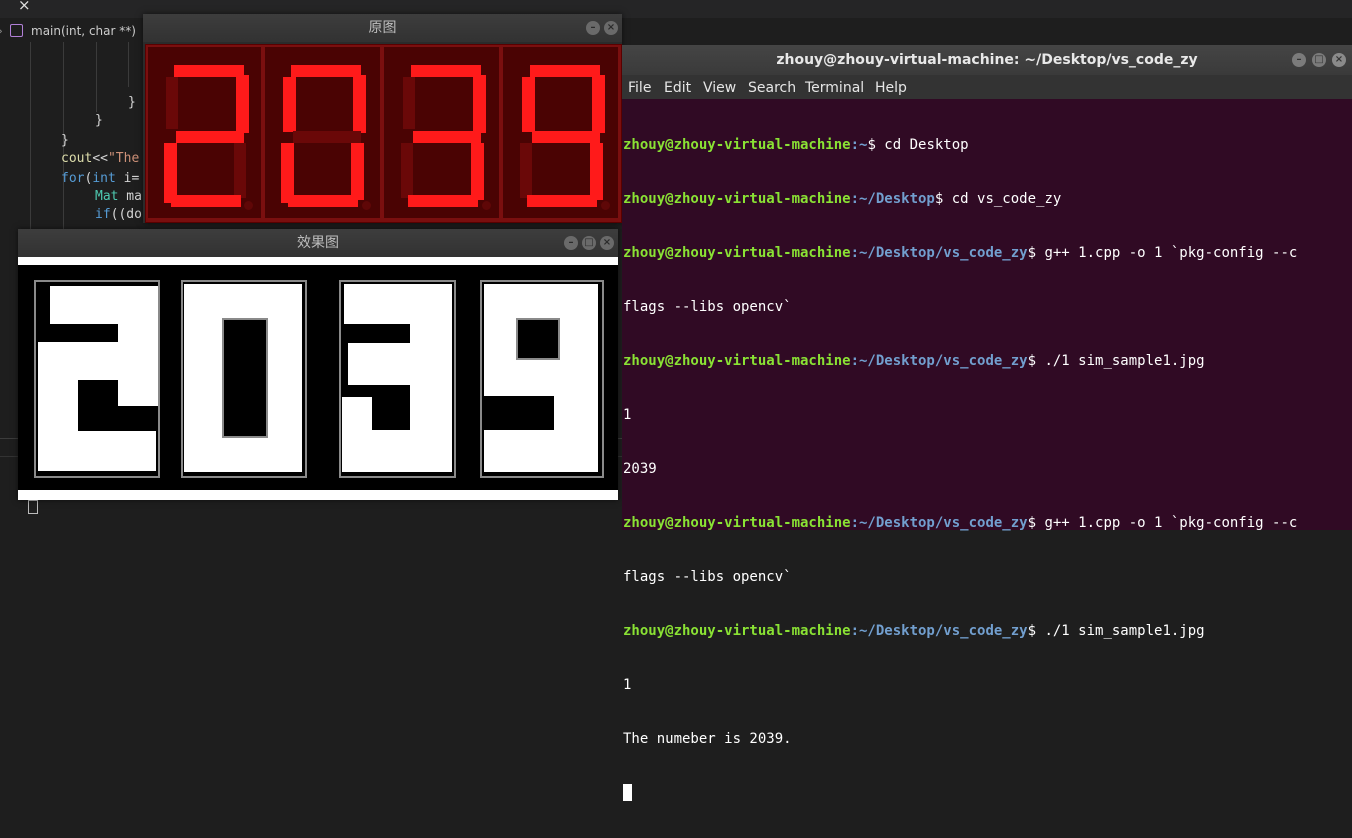 This screenshot has height=838, width=1352. What do you see at coordinates (987, 87) in the screenshot?
I see `terminal-menu-bar: File Edit View Search Terminal Help` at bounding box center [987, 87].